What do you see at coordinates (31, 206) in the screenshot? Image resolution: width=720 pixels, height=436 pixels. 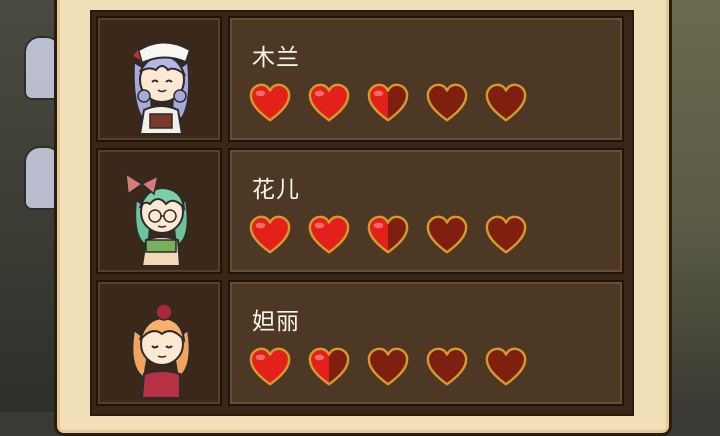 I see `background-left` at bounding box center [31, 206].